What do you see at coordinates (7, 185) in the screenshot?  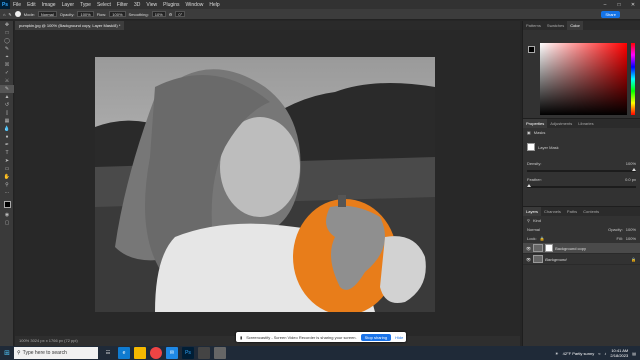 I see `zoom-tool-icon: ⚲` at bounding box center [7, 185].